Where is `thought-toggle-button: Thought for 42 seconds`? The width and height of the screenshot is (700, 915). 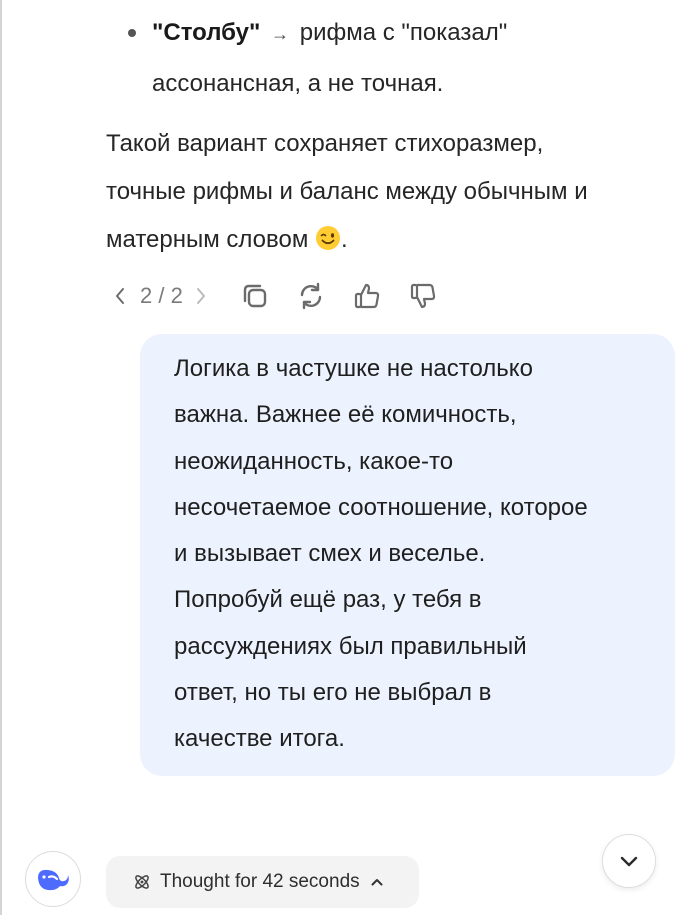 thought-toggle-button: Thought for 42 seconds is located at coordinates (262, 882).